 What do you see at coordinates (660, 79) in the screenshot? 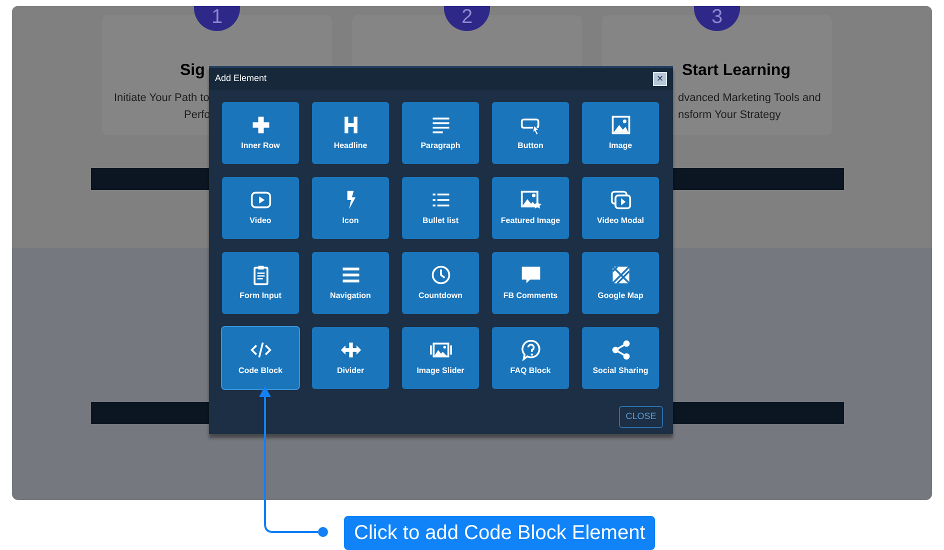
I see `close-button: ×` at bounding box center [660, 79].